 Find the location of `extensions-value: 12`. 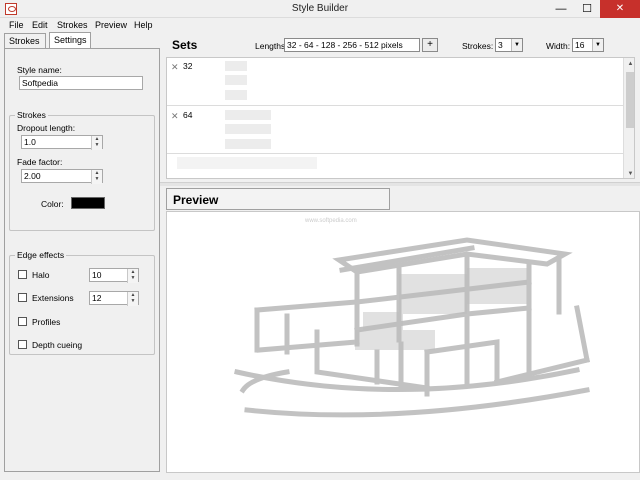

extensions-value: 12 is located at coordinates (97, 298).